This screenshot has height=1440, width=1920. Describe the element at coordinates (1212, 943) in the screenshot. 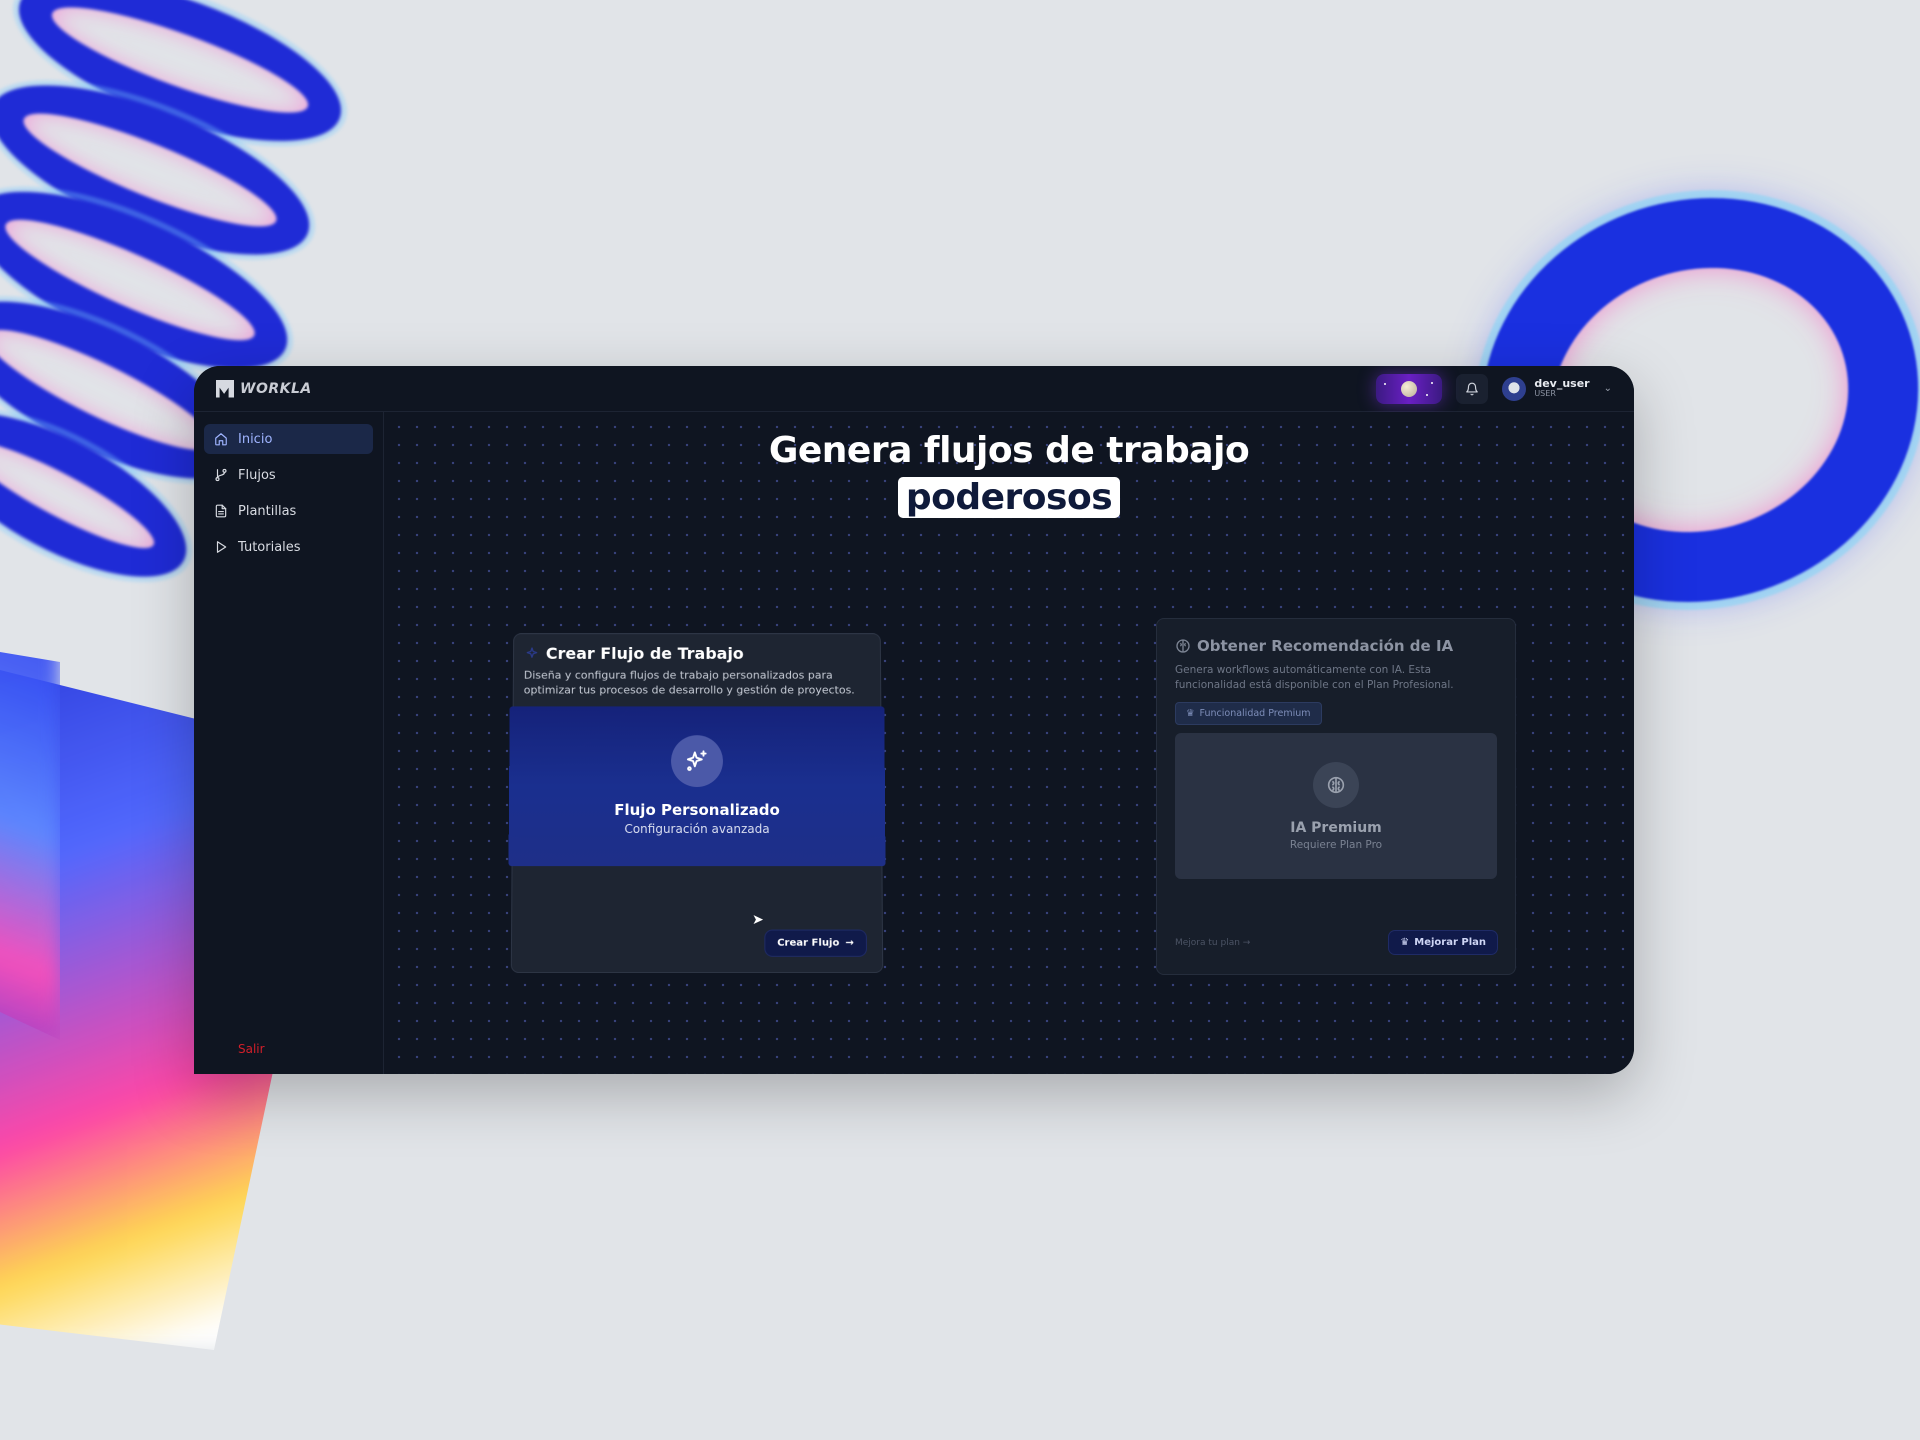

I see `upgrade-plan-link: Mejora tu plan →` at that location.